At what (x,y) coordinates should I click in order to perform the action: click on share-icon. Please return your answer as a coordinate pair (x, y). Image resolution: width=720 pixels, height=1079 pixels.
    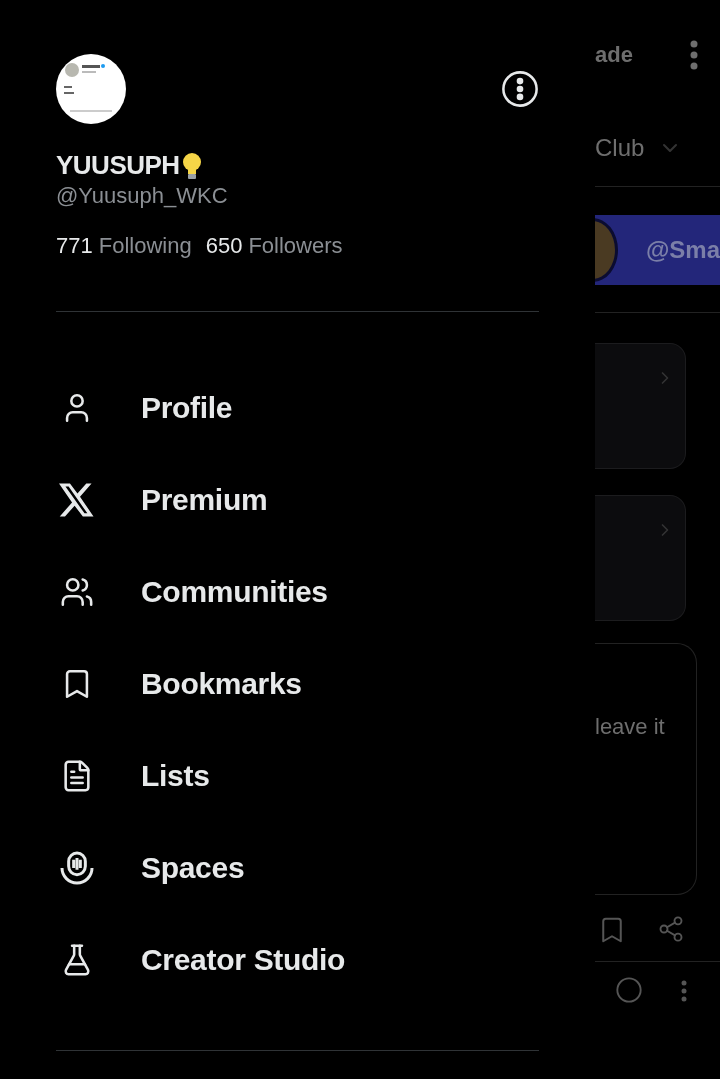
    Looking at the image, I should click on (671, 929).